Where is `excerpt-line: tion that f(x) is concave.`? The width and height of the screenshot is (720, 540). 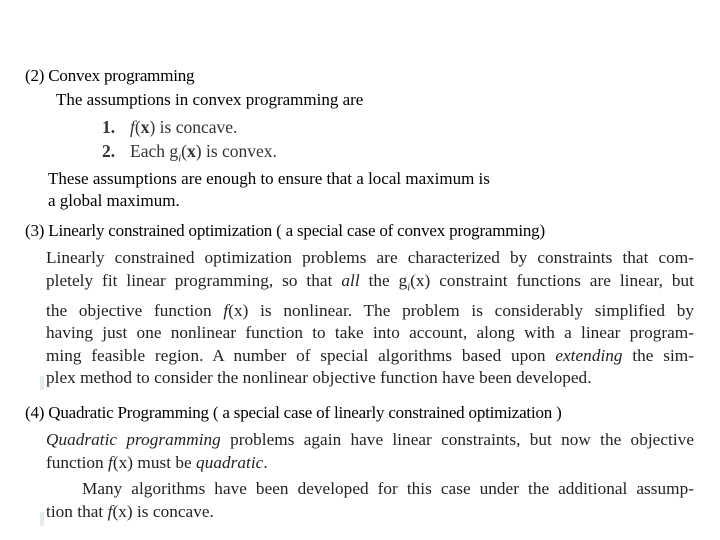
excerpt-line: tion that f(x) is concave. is located at coordinates (370, 512).